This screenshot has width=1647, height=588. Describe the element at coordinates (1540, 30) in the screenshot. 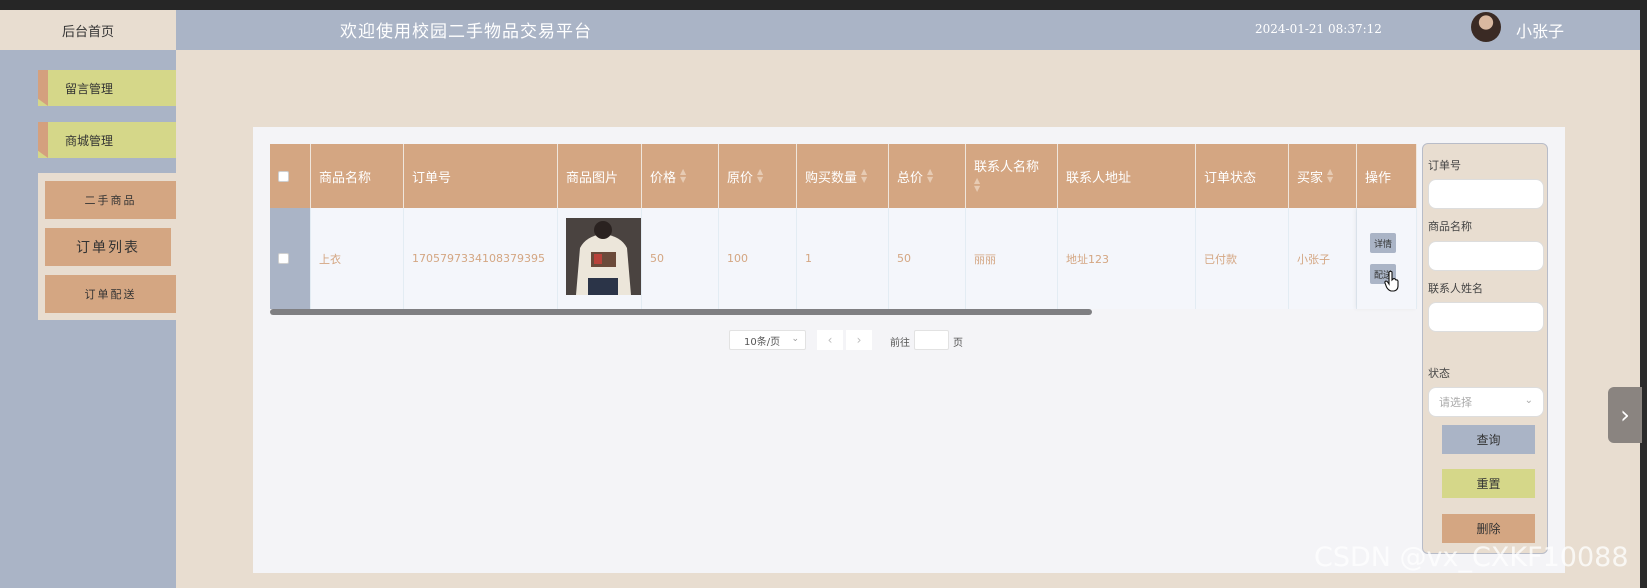

I see `username: 小张子` at that location.